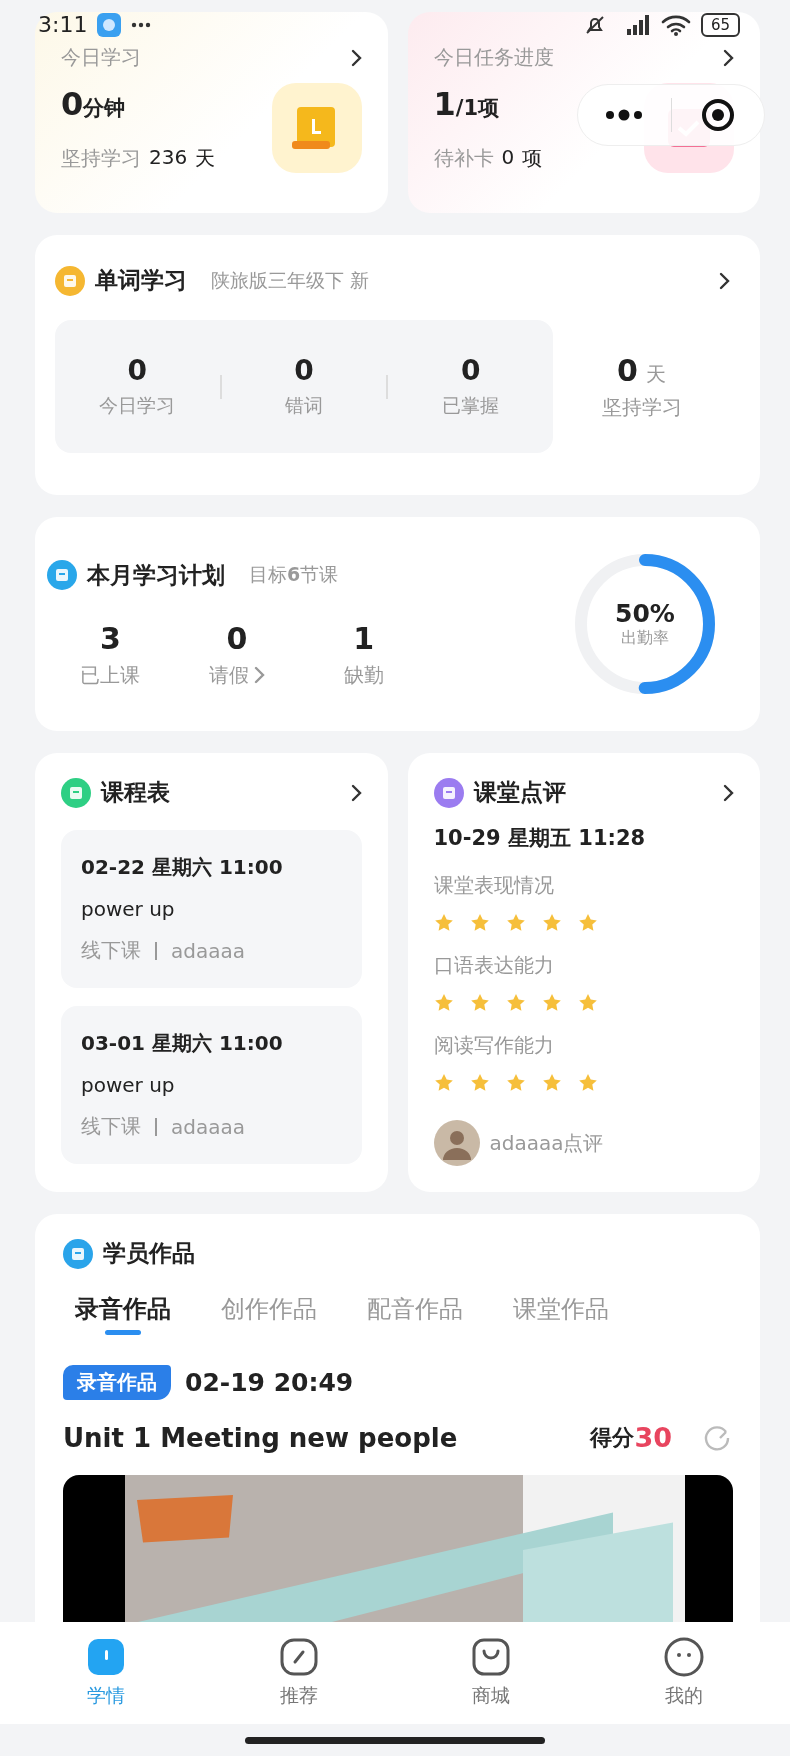 The height and width of the screenshot is (1756, 790). Describe the element at coordinates (363, 675) in the screenshot. I see `stat-label: 缺勤` at that location.